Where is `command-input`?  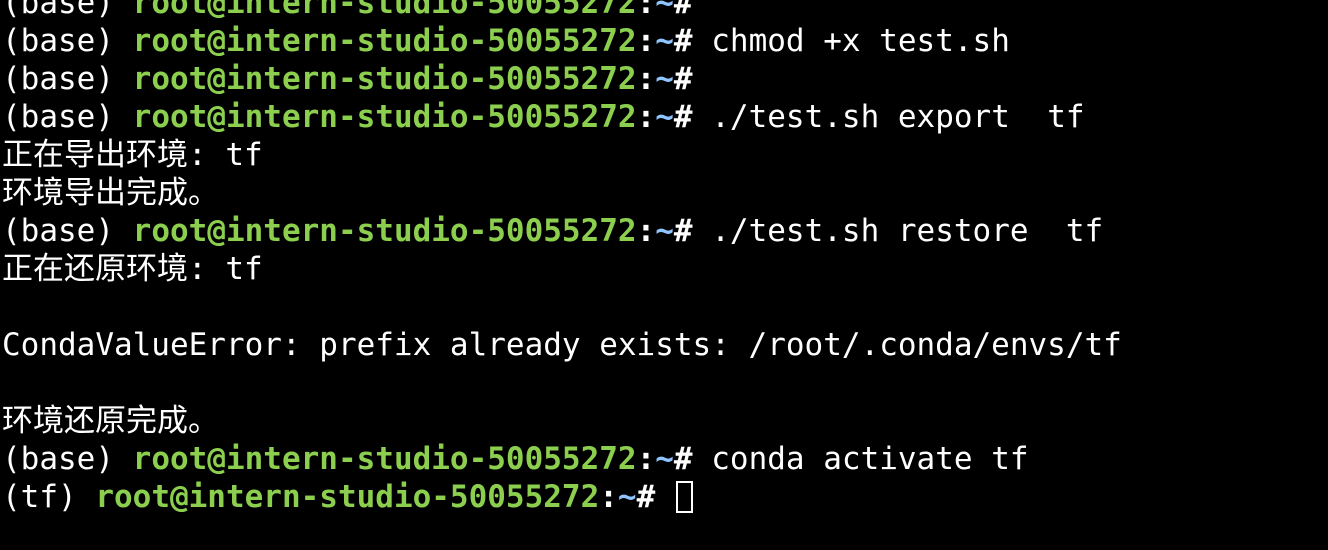 command-input is located at coordinates (664, 497).